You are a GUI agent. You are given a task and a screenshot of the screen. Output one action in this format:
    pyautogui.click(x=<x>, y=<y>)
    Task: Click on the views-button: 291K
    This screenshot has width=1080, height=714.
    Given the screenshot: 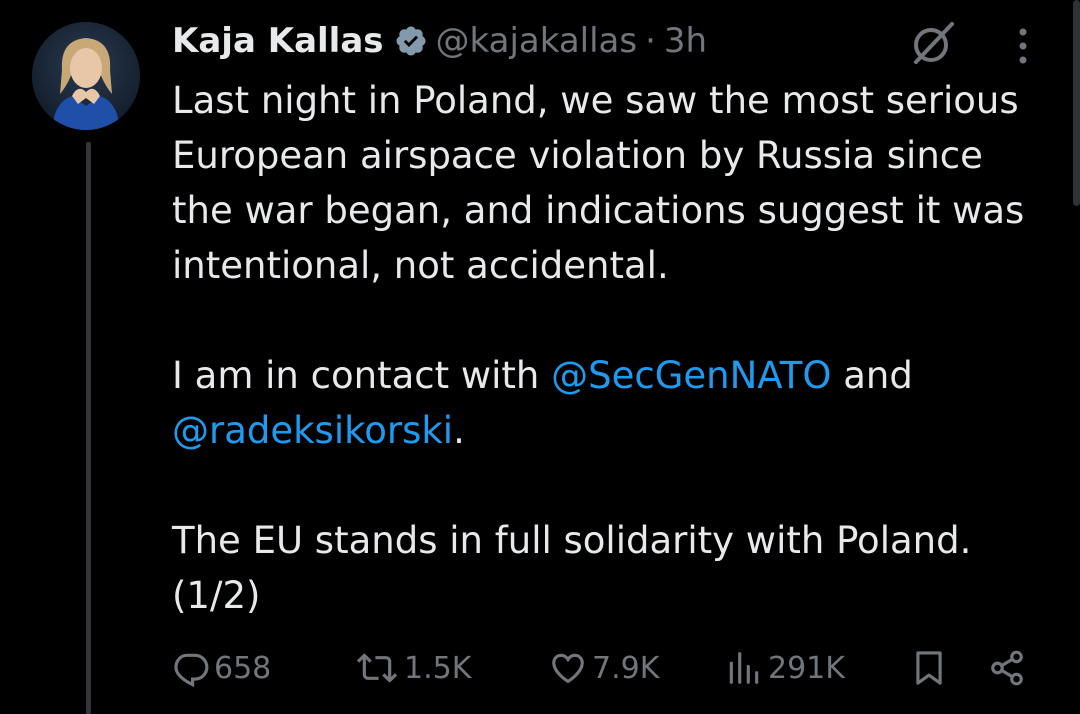 What is the action you would take?
    pyautogui.click(x=784, y=668)
    